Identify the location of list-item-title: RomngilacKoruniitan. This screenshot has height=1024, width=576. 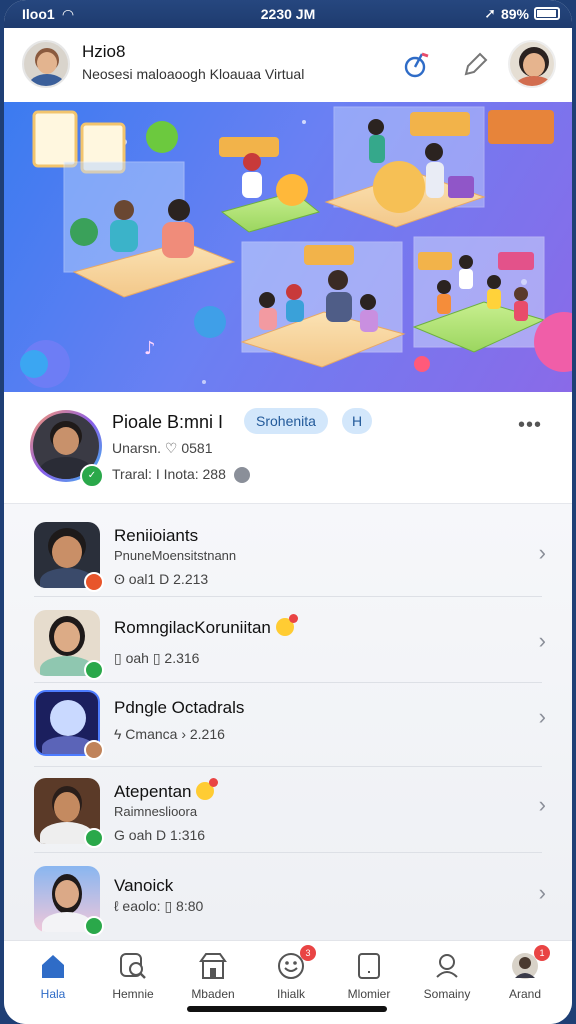
(206, 626).